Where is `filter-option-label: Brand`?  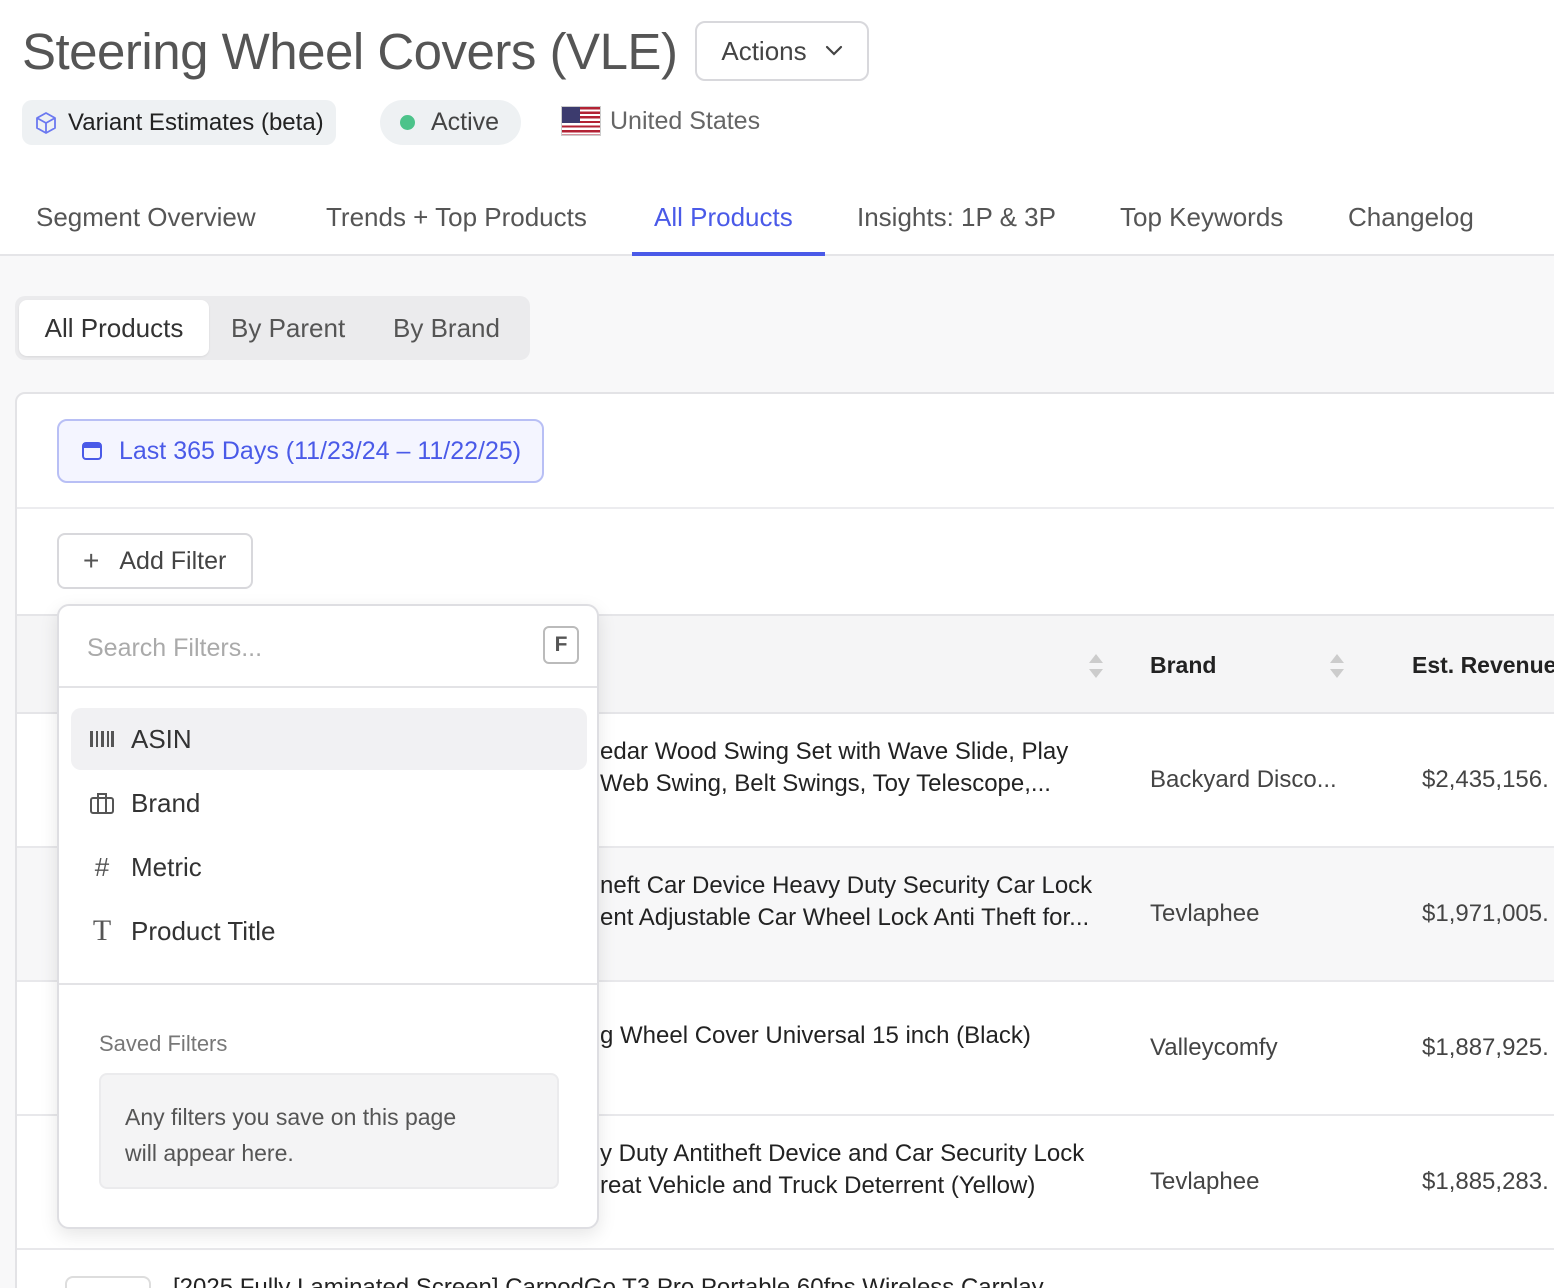 filter-option-label: Brand is located at coordinates (166, 802).